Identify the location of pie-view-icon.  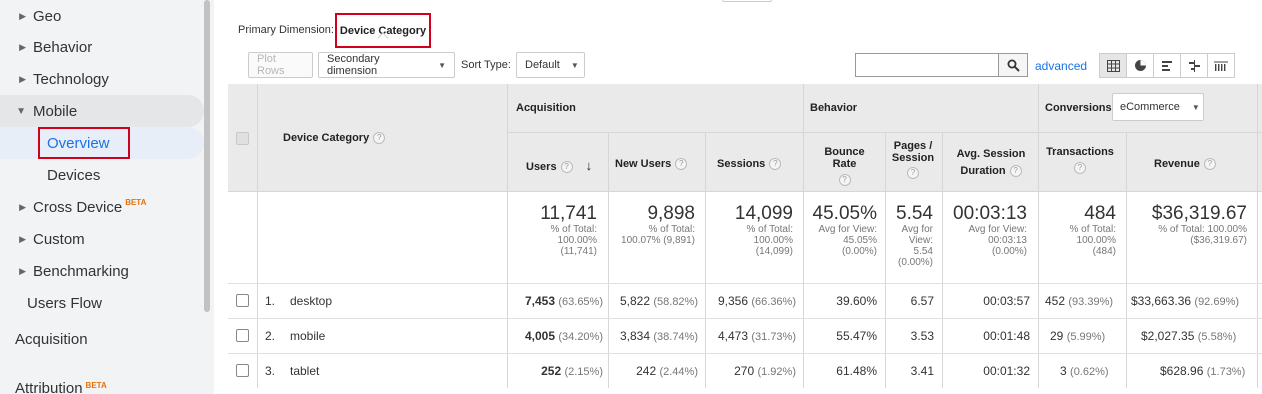
(1140, 65).